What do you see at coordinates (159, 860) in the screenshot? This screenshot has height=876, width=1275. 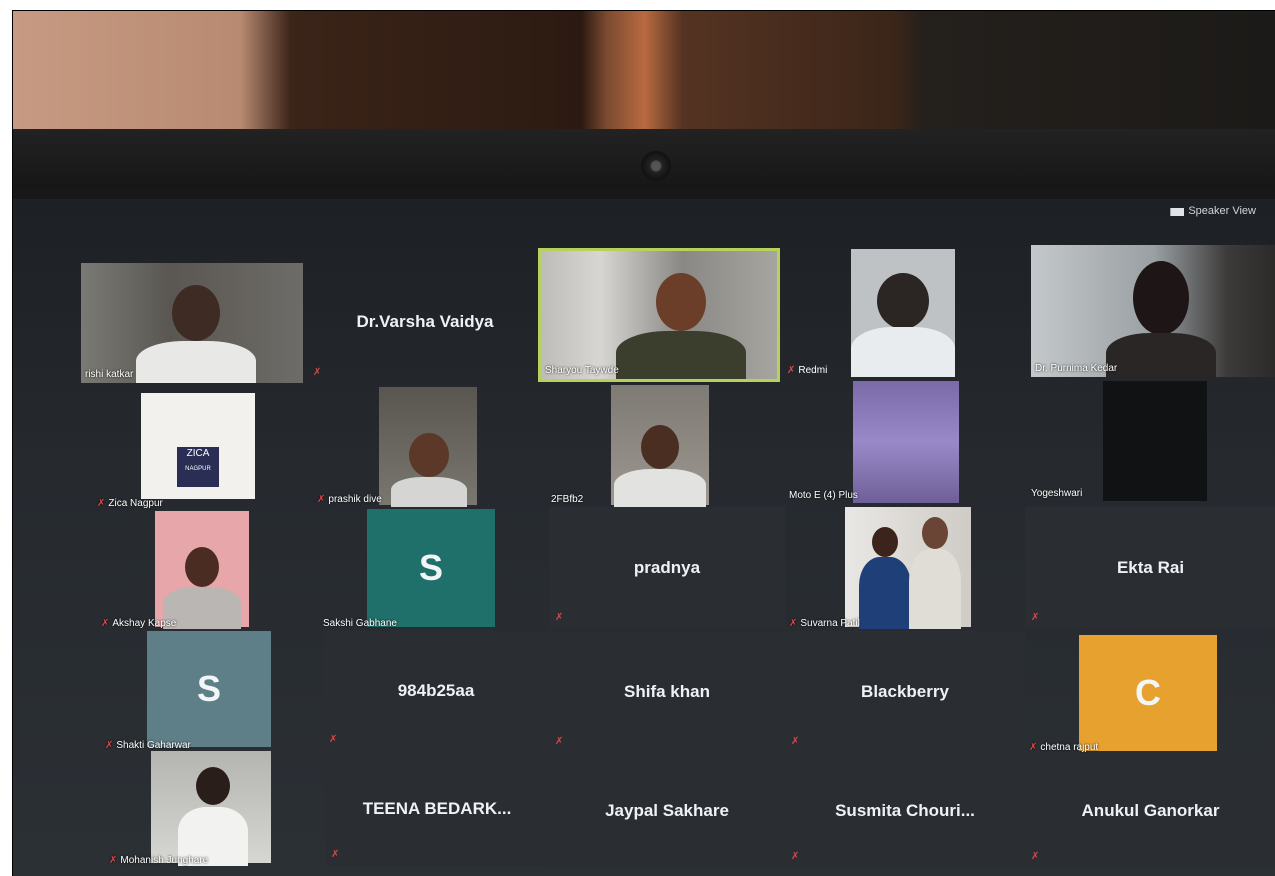 I see `participant-name-label: ✗ Mohanish Junghare` at bounding box center [159, 860].